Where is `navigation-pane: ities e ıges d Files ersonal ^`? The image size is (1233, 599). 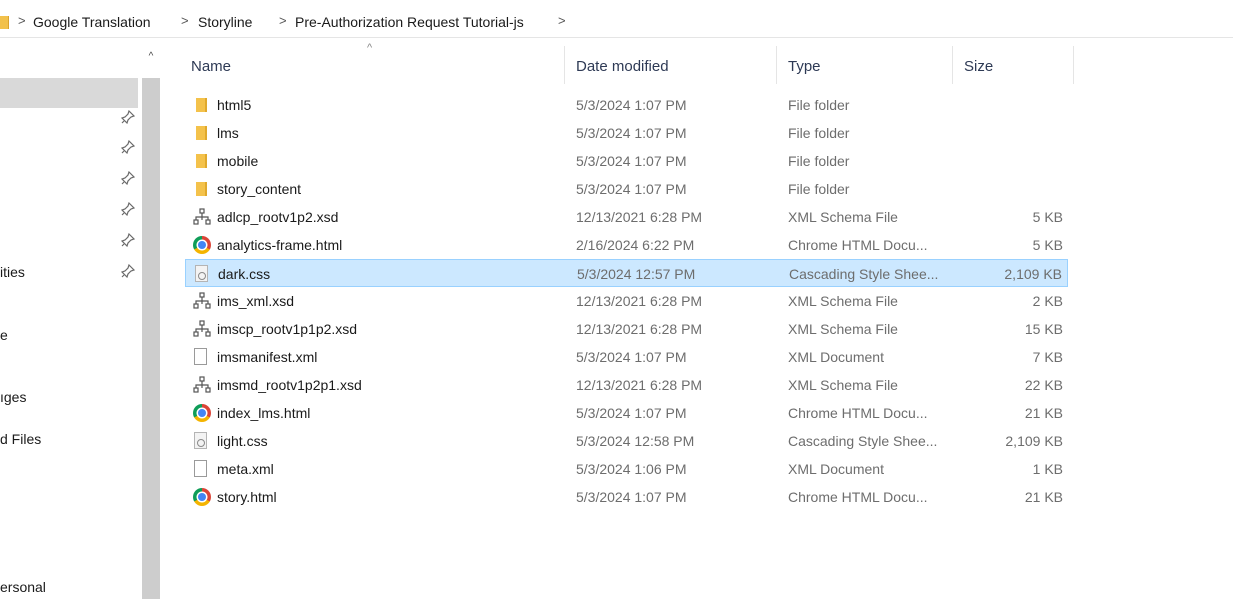
navigation-pane: ities e ıges d Files ersonal ^ is located at coordinates (81, 318).